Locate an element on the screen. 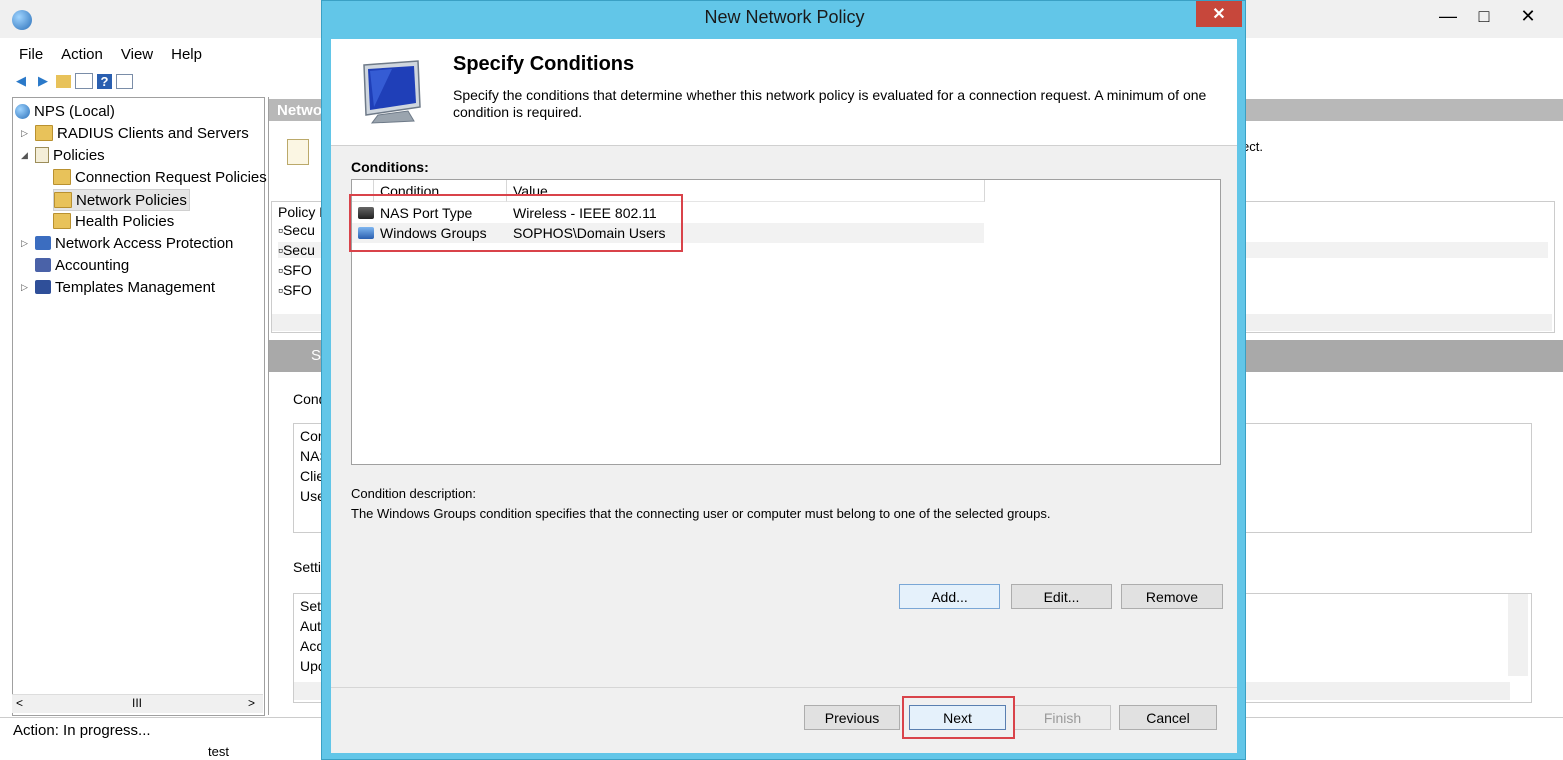 This screenshot has width=1563, height=760. scroll-thumb: III is located at coordinates (137, 703).